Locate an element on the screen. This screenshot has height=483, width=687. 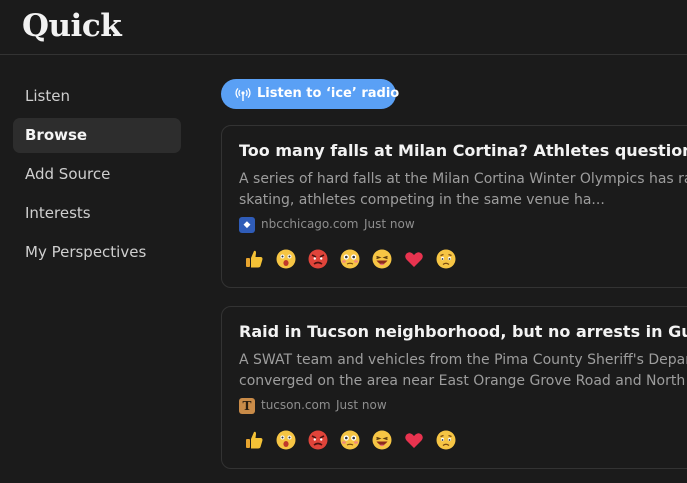
source-favicon-icon: T is located at coordinates (247, 406).